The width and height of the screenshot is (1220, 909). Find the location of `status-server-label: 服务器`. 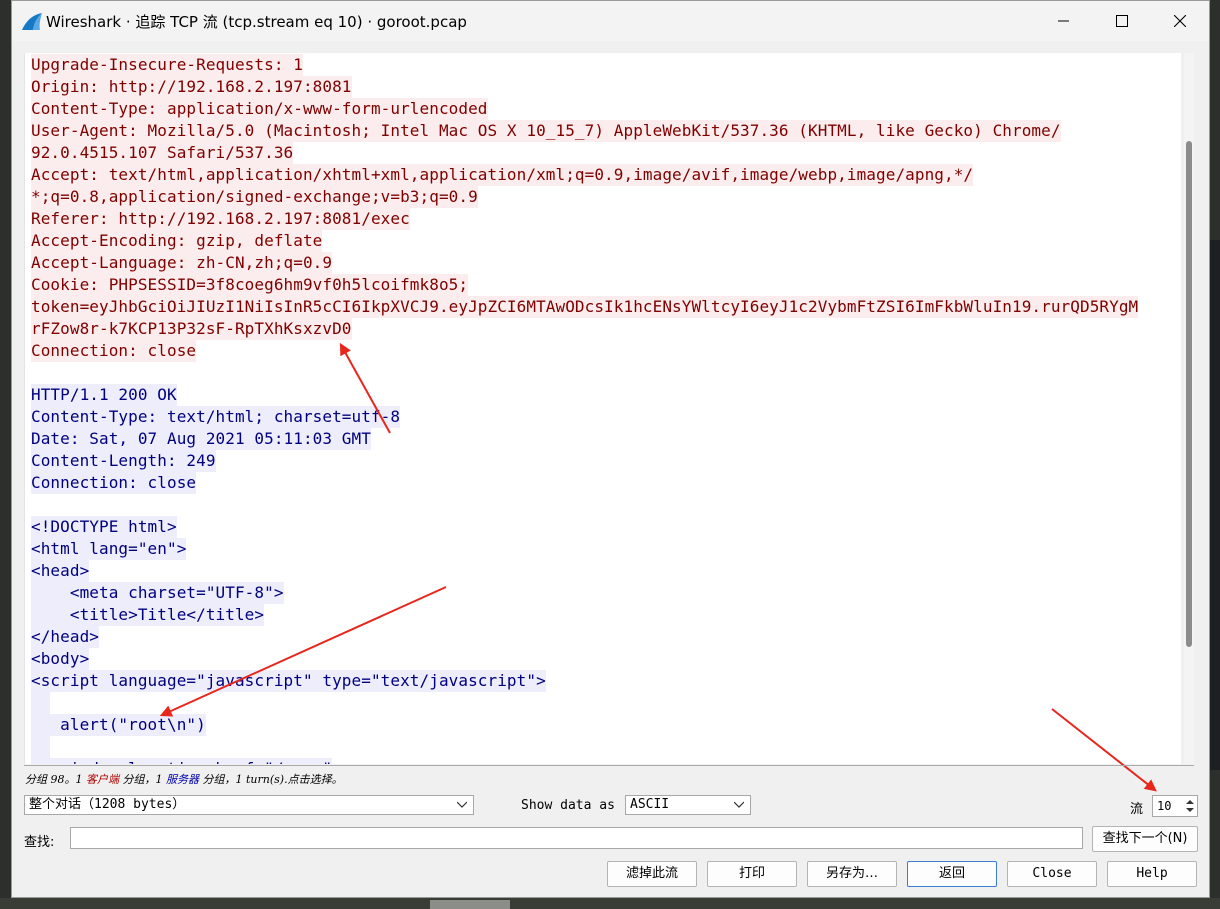

status-server-label: 服务器 is located at coordinates (182, 779).